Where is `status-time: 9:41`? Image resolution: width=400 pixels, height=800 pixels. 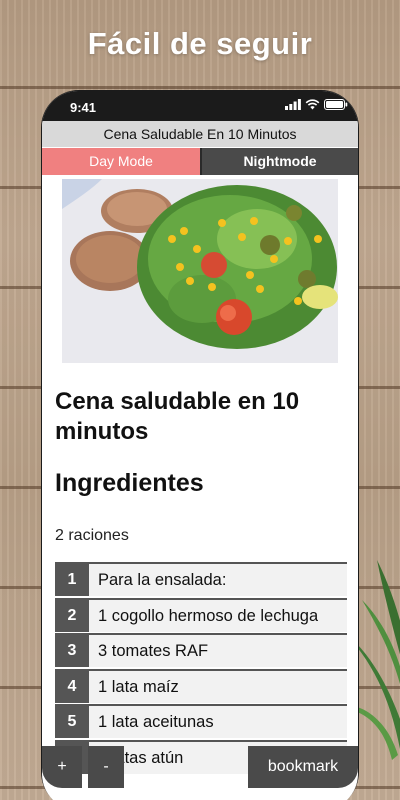
status-time: 9:41 is located at coordinates (83, 107).